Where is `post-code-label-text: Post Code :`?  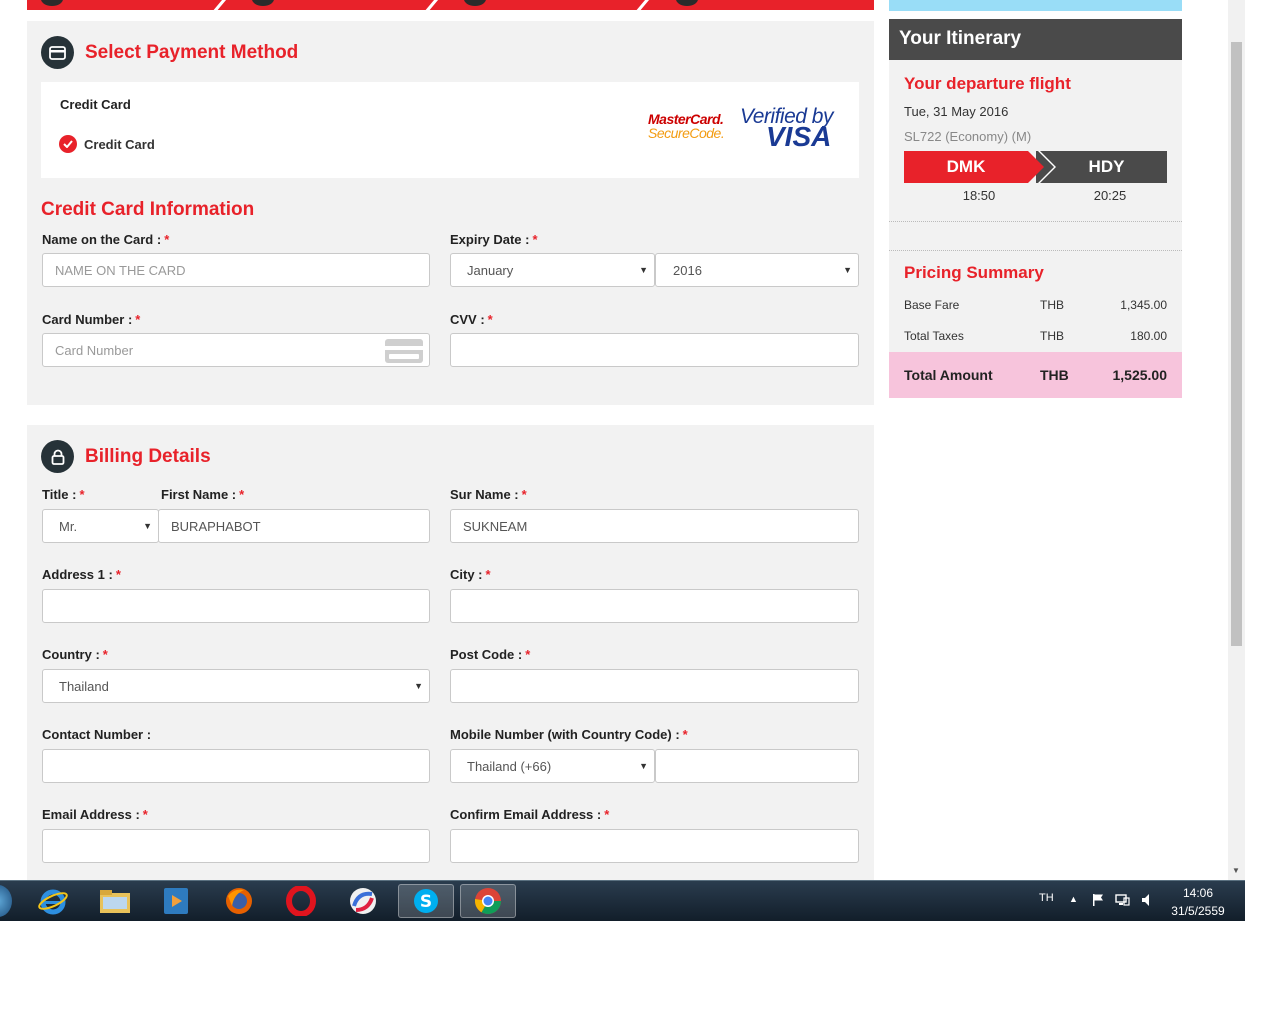
post-code-label-text: Post Code : is located at coordinates (486, 654).